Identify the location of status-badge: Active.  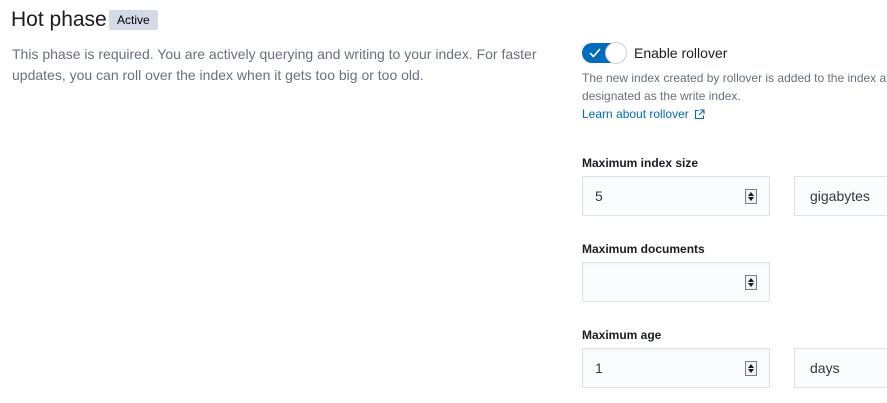
(133, 20).